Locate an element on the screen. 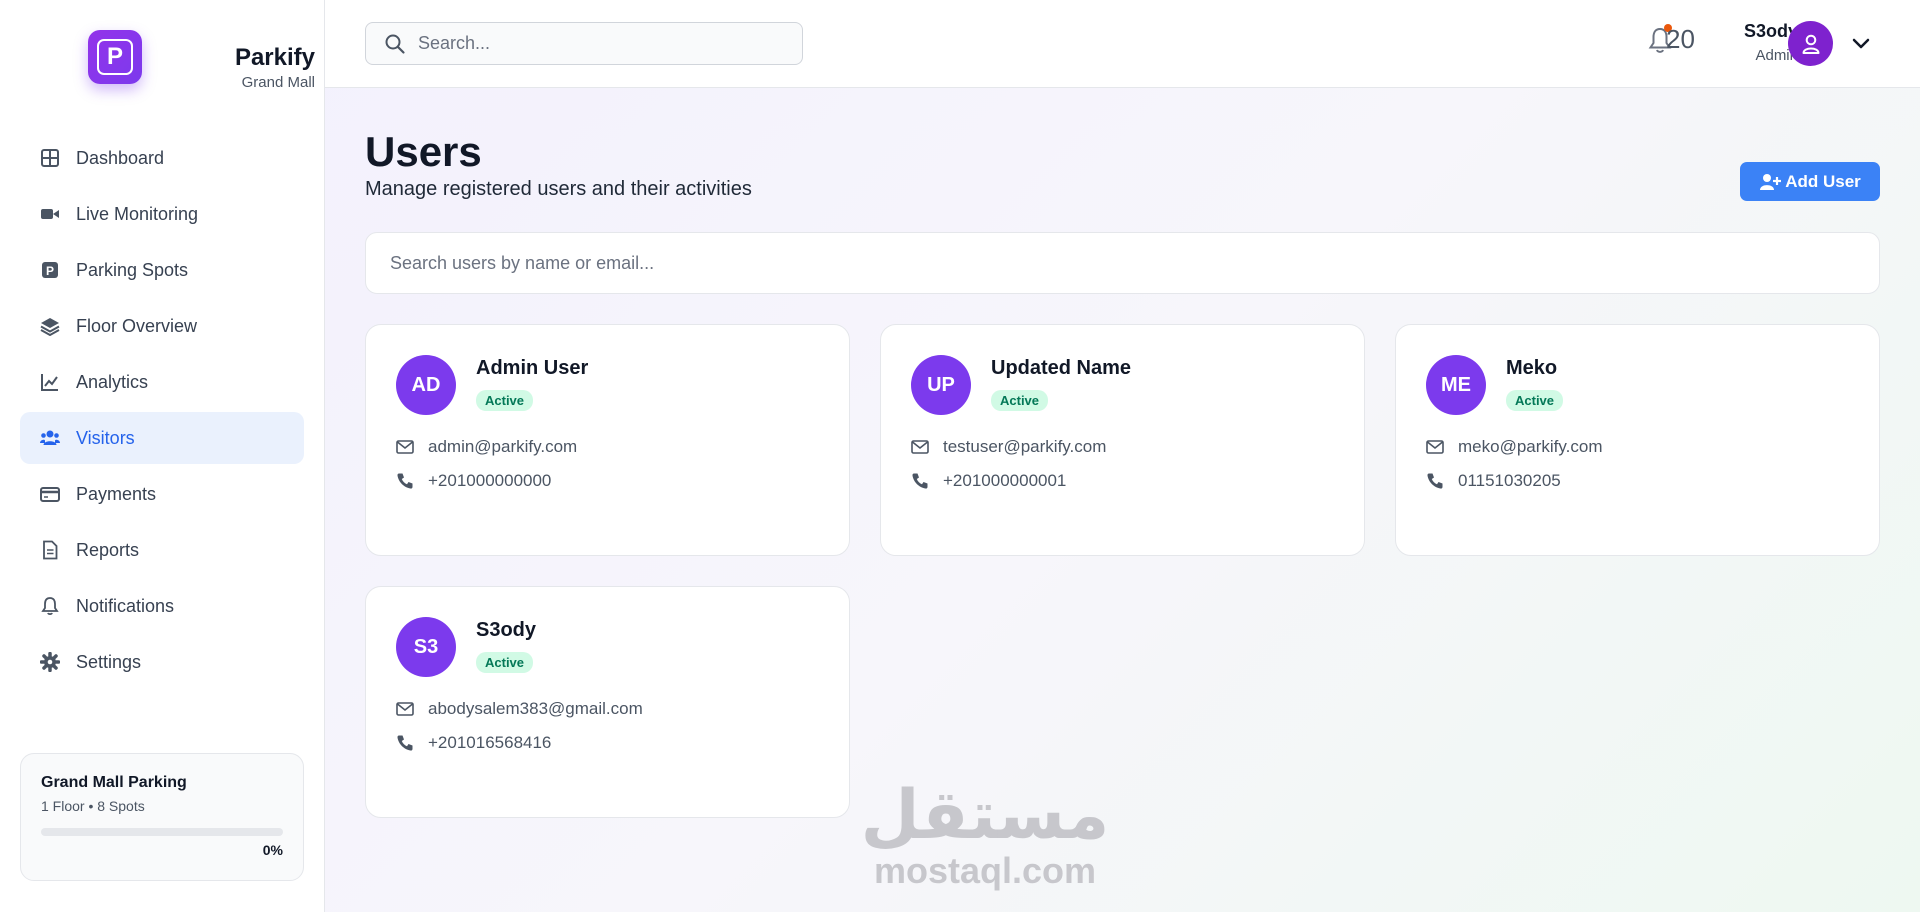  global-search is located at coordinates (584, 43).